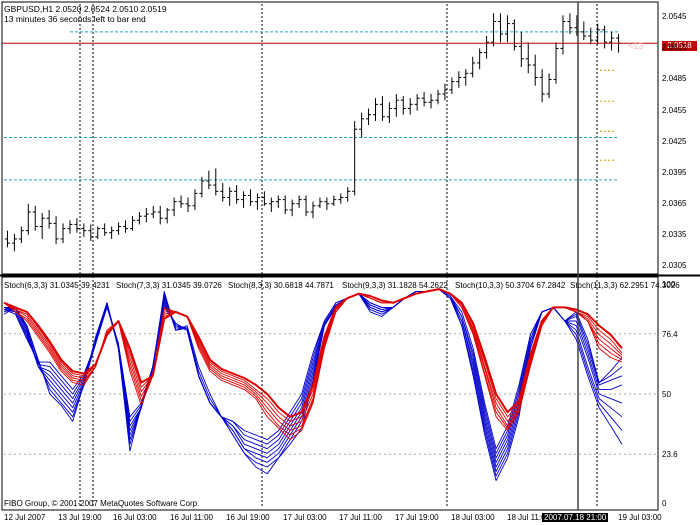 The height and width of the screenshot is (525, 700). Describe the element at coordinates (75, 19) in the screenshot. I see `bar-timer: 13 minutes 36 seconds left to bar end` at that location.